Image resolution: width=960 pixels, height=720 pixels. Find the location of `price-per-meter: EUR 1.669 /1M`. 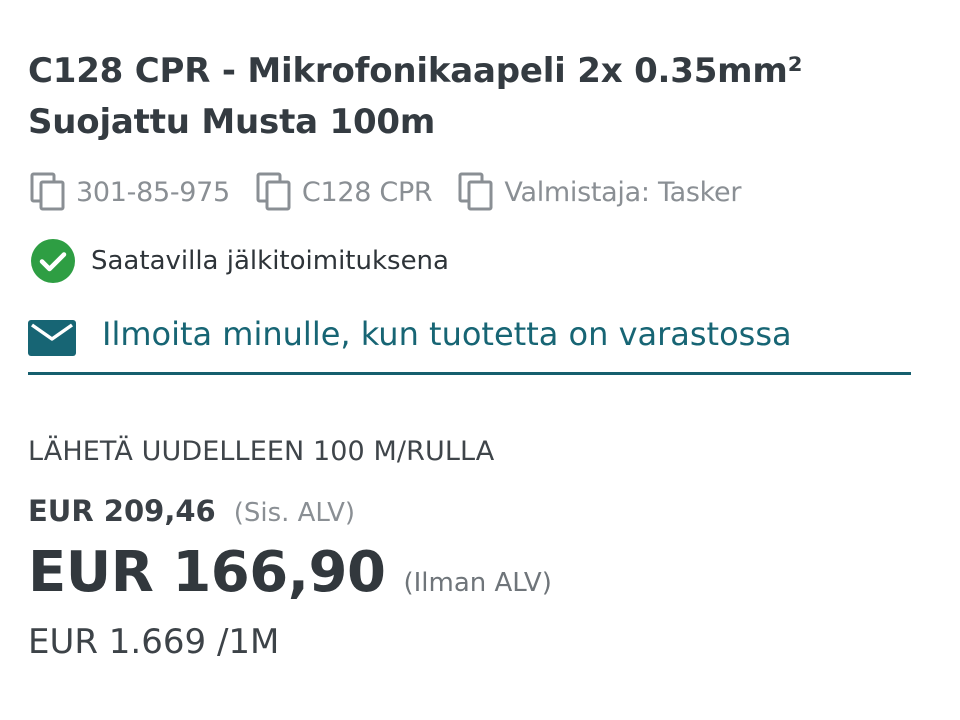

price-per-meter: EUR 1.669 /1M is located at coordinates (154, 642).